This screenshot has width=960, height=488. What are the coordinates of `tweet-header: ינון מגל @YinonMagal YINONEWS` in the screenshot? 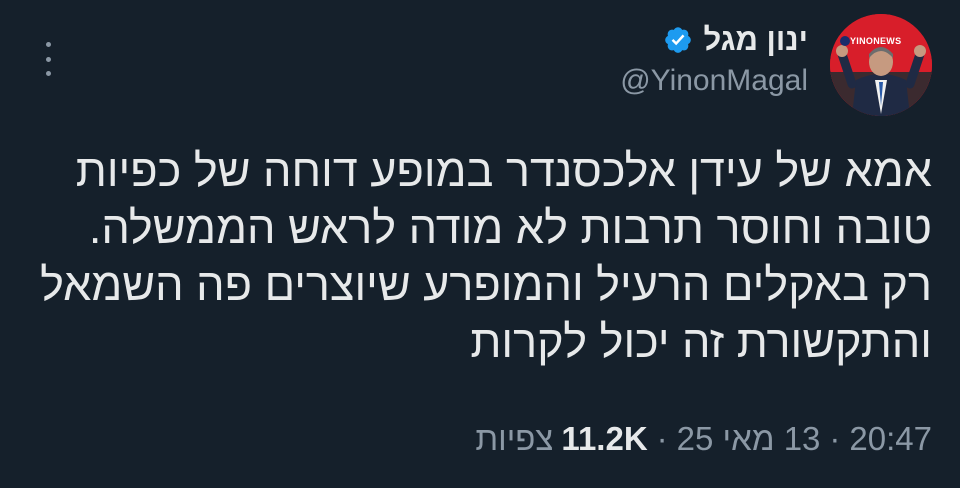 It's located at (776, 65).